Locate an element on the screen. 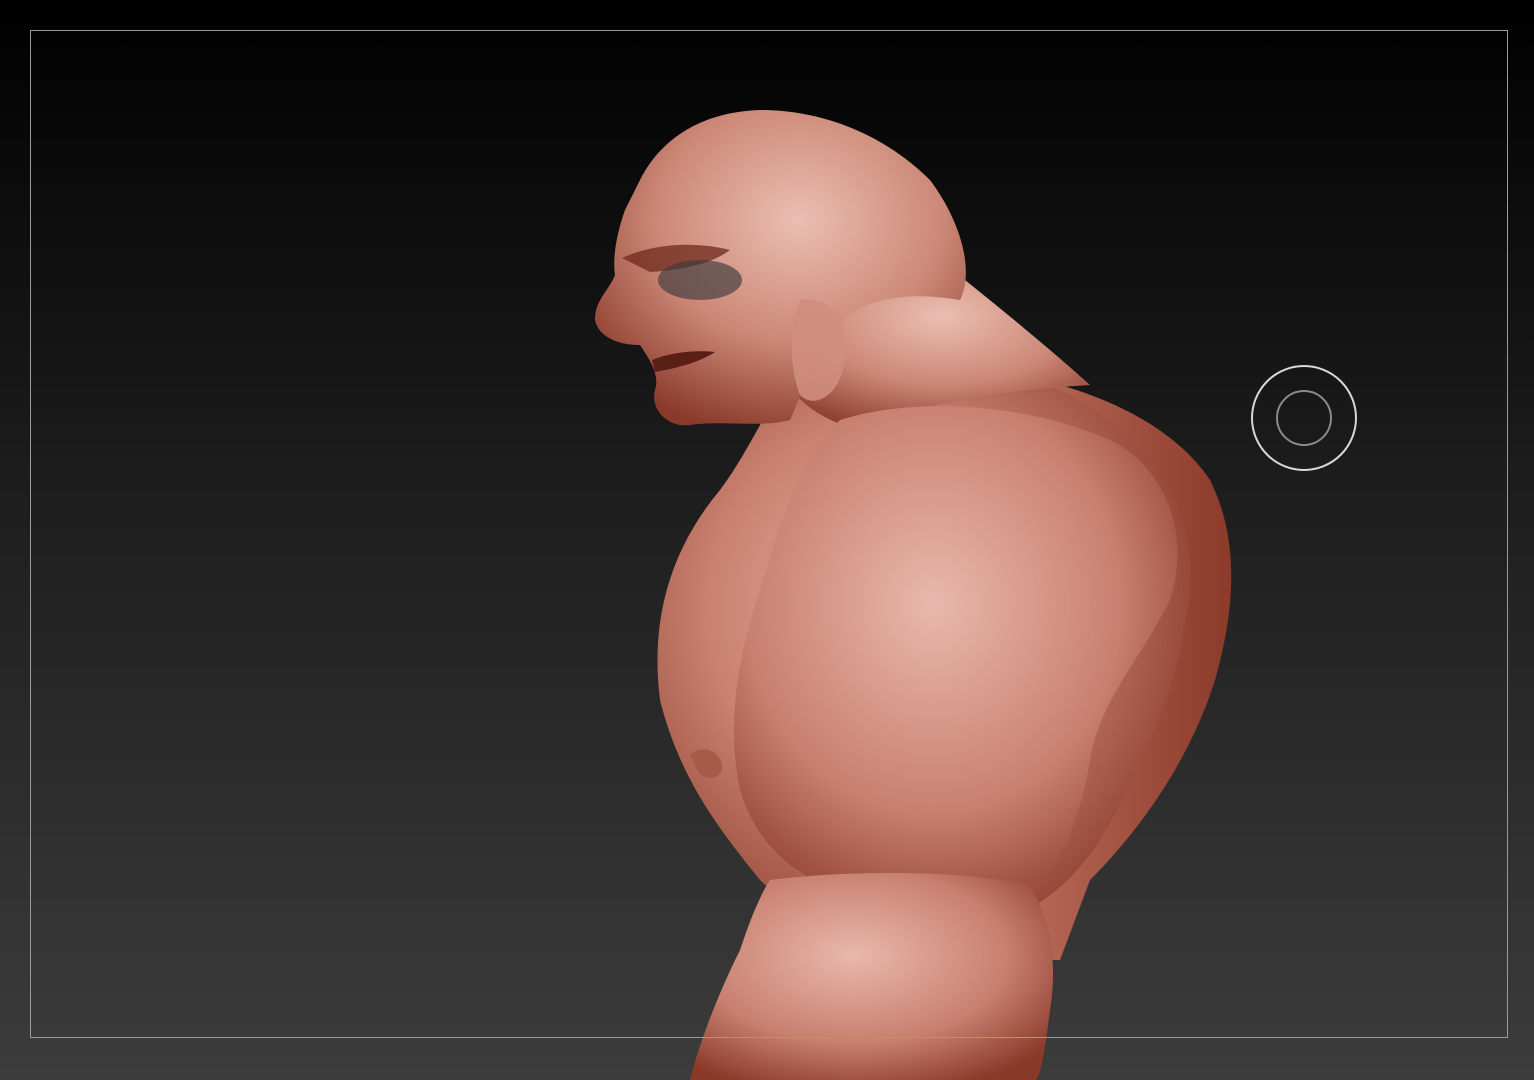 The width and height of the screenshot is (1534, 1080). forearm is located at coordinates (872, 976).